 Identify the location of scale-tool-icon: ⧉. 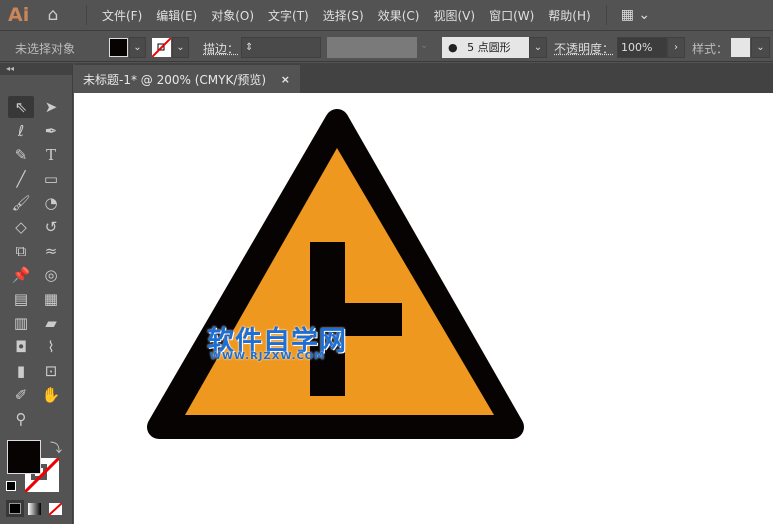
(21, 251).